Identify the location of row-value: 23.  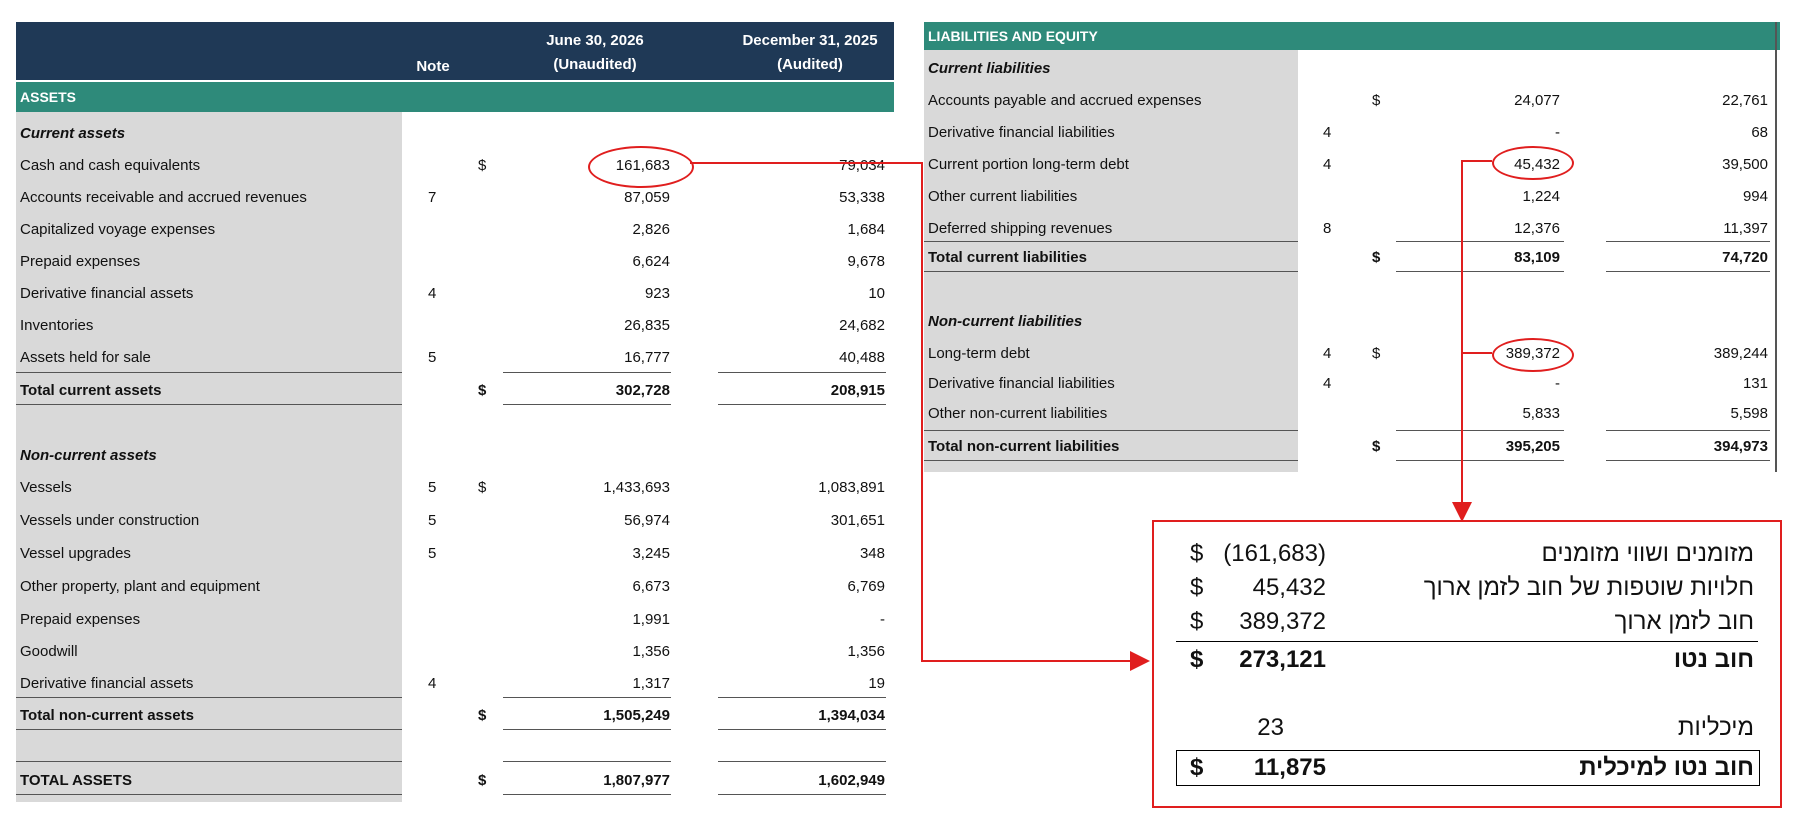
(1270, 727).